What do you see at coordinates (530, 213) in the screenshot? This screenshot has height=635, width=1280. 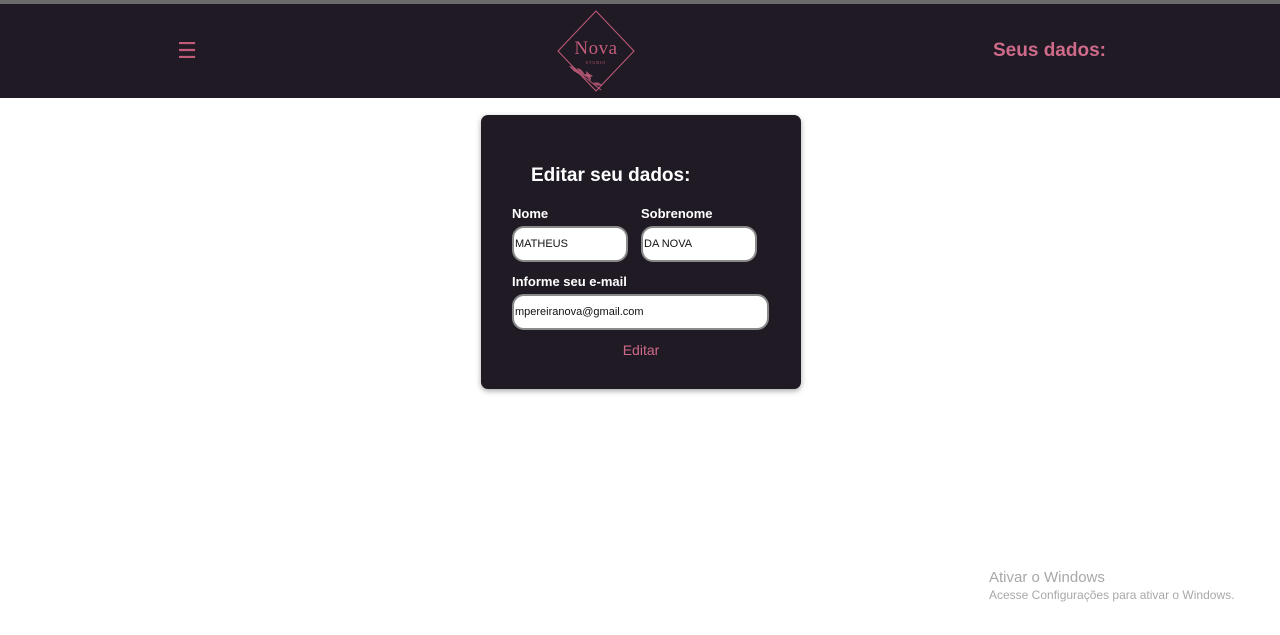 I see `first-name-label: Nome` at bounding box center [530, 213].